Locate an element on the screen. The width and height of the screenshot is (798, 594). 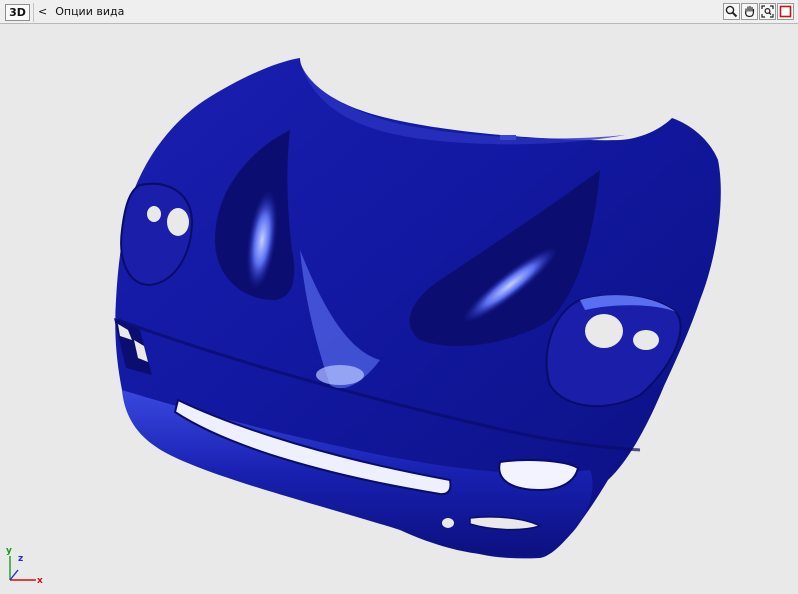
view-options-title: Опции вида is located at coordinates (90, 11).